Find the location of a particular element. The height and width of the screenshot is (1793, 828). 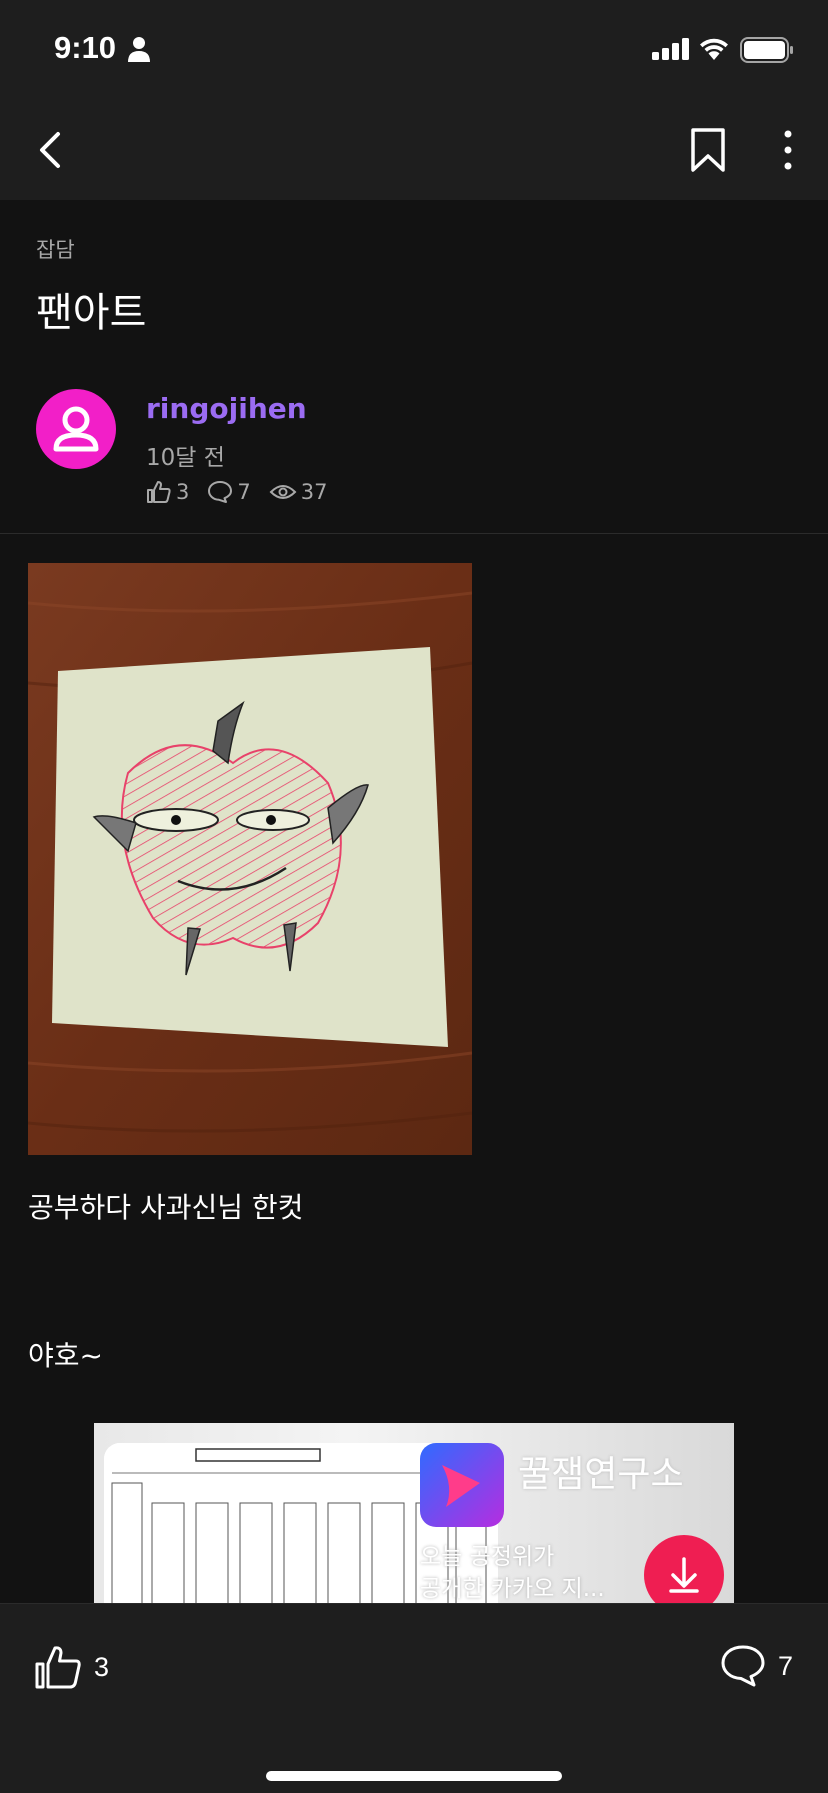

more-options-icon is located at coordinates (788, 150).